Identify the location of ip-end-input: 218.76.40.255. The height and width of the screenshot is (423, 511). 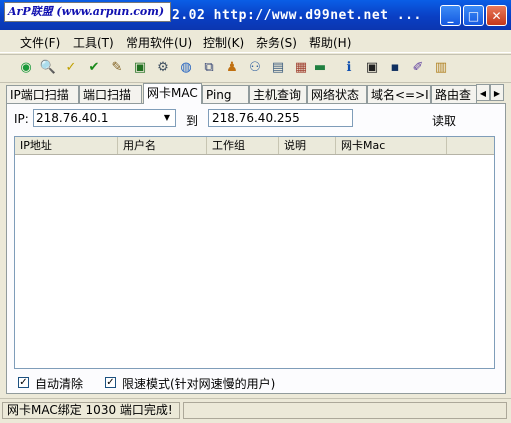
(280, 118).